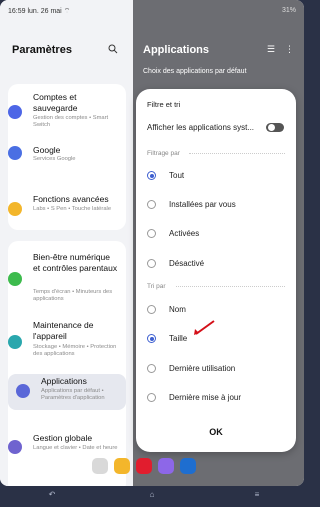 The width and height of the screenshot is (320, 507). Describe the element at coordinates (275, 127) in the screenshot. I see `show-system-apps-toggle` at that location.